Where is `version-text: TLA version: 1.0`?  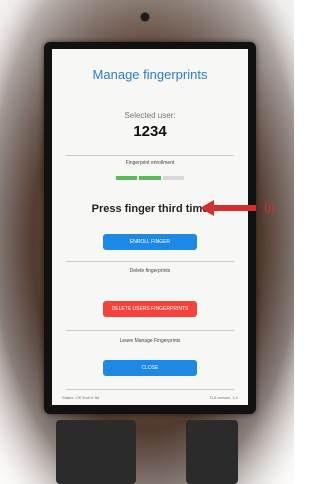 version-text: TLA version: 1.0 is located at coordinates (223, 397).